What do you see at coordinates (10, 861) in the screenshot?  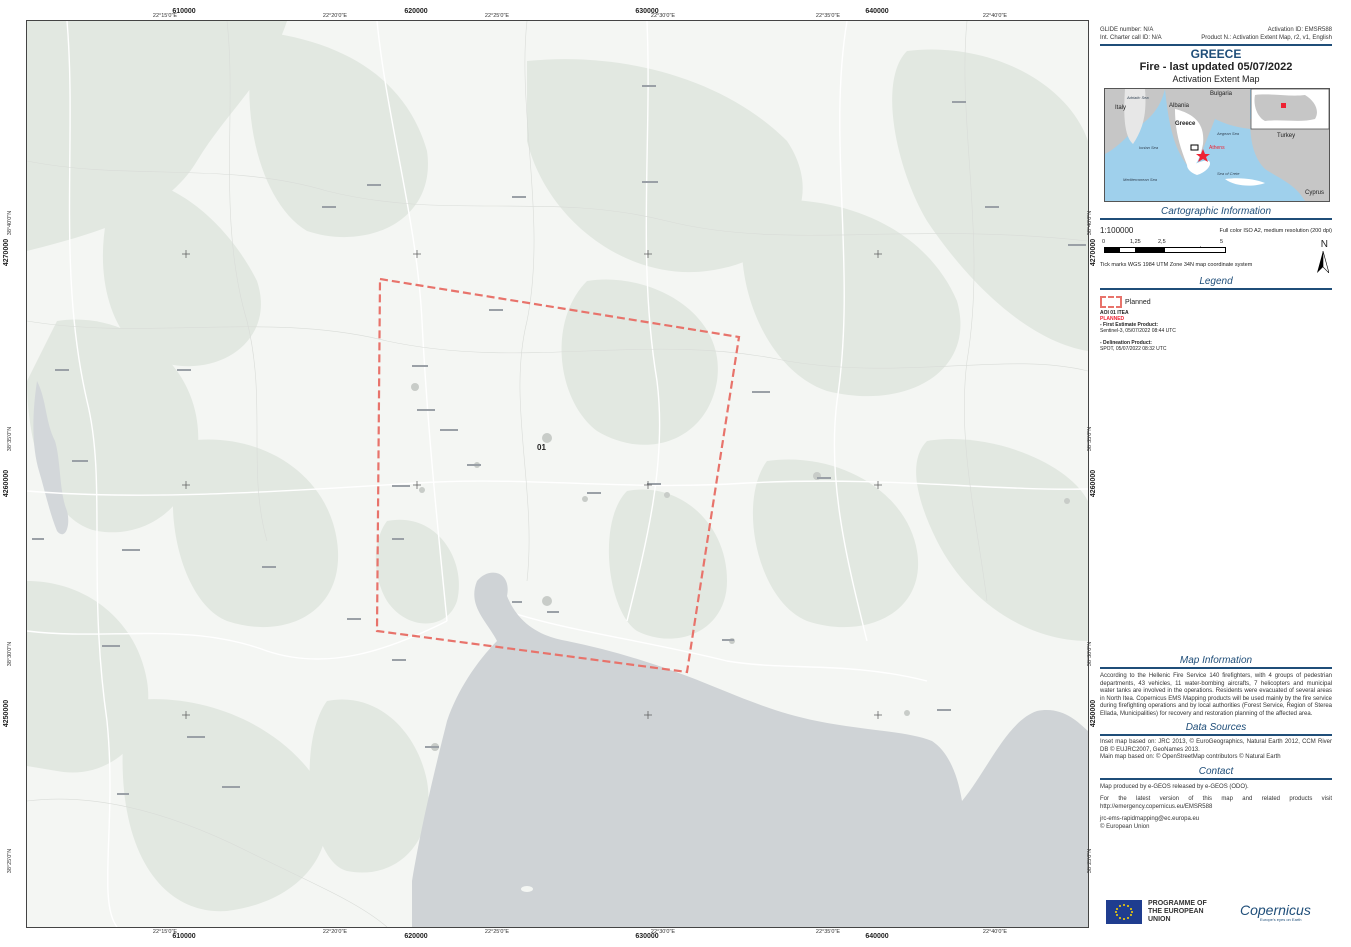 I see `latitude-left-3: 38°25'0"N` at bounding box center [10, 861].